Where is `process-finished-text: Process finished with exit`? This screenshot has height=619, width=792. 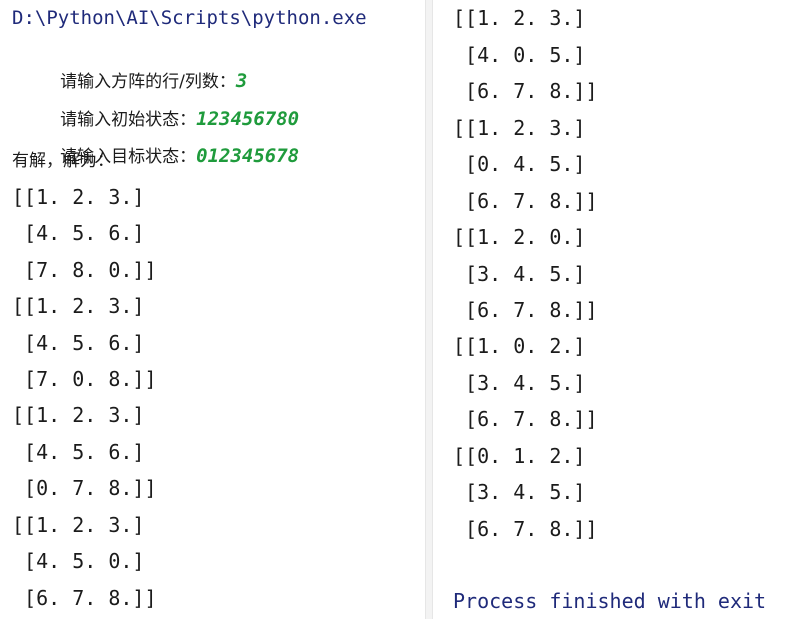 process-finished-text: Process finished with exit is located at coordinates (610, 601).